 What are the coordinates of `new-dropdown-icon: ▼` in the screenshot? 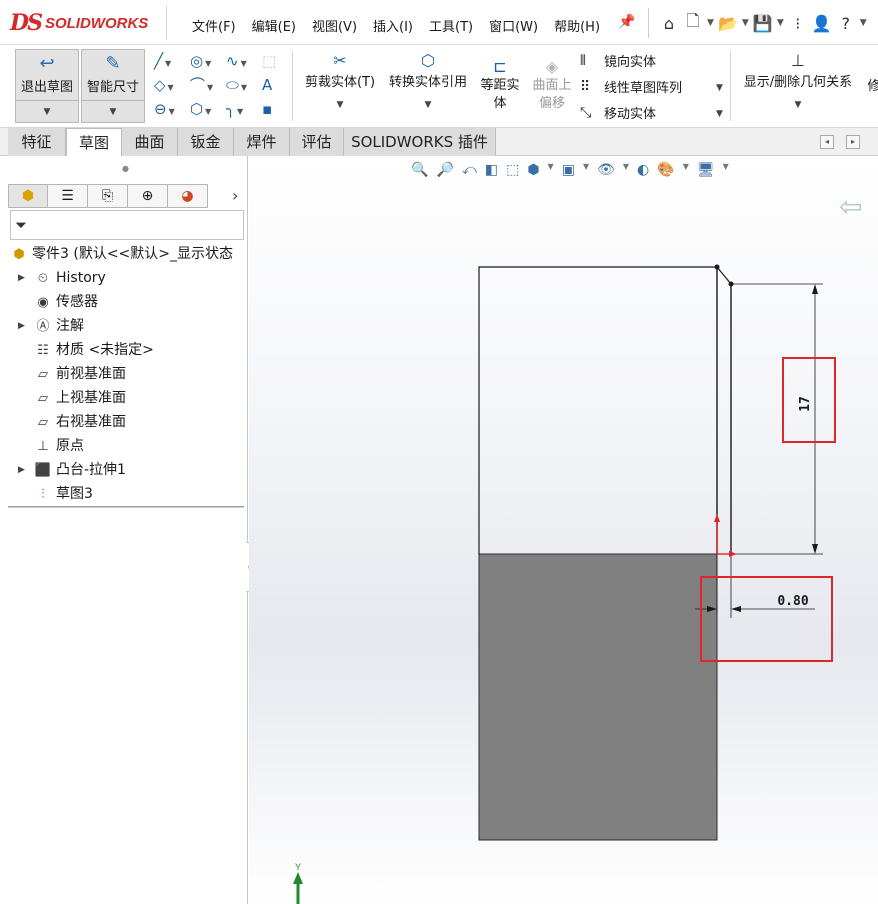 It's located at (710, 23).